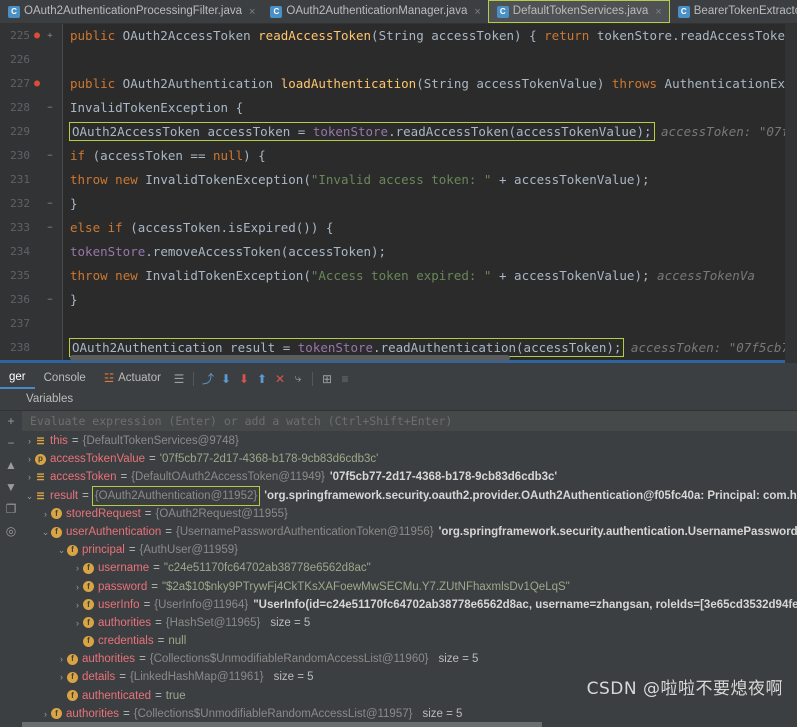  Describe the element at coordinates (193, 378) in the screenshot. I see `toolbar-separator` at that location.